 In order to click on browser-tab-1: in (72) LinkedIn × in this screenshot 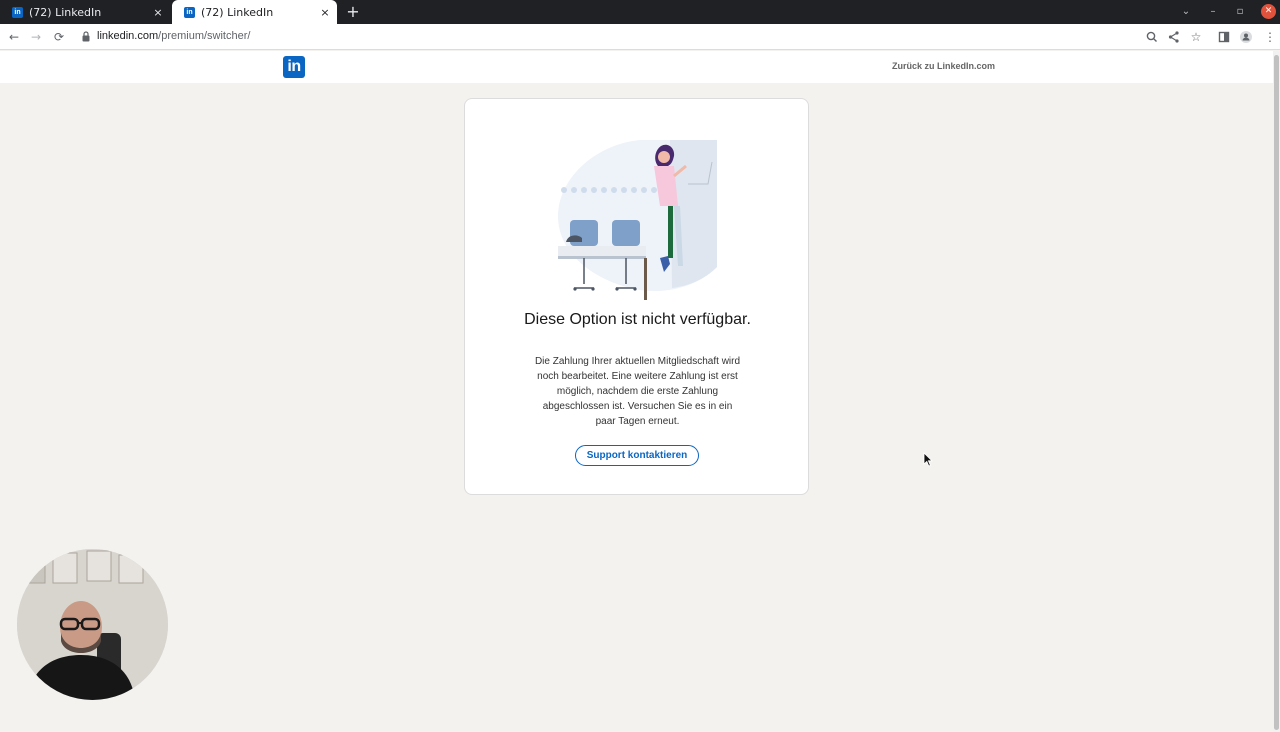, I will do `click(85, 12)`.